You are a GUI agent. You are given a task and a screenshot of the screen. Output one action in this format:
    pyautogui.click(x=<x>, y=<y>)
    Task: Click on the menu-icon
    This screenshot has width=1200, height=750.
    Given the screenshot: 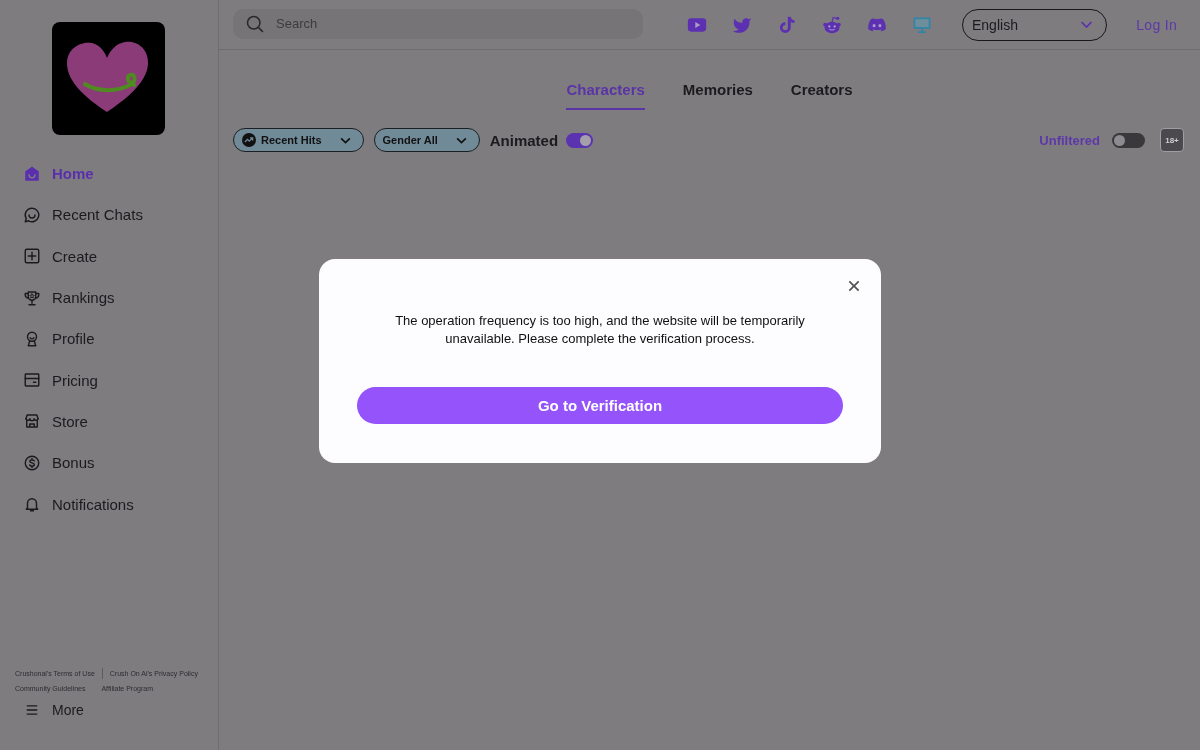 What is the action you would take?
    pyautogui.click(x=32, y=710)
    